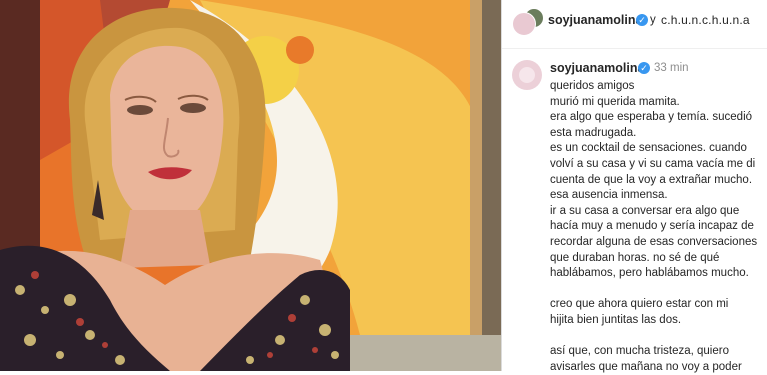 The image size is (767, 375). Describe the element at coordinates (648, 148) in the screenshot. I see `caption-line: es un cocktail de sensaciones. cuando` at that location.